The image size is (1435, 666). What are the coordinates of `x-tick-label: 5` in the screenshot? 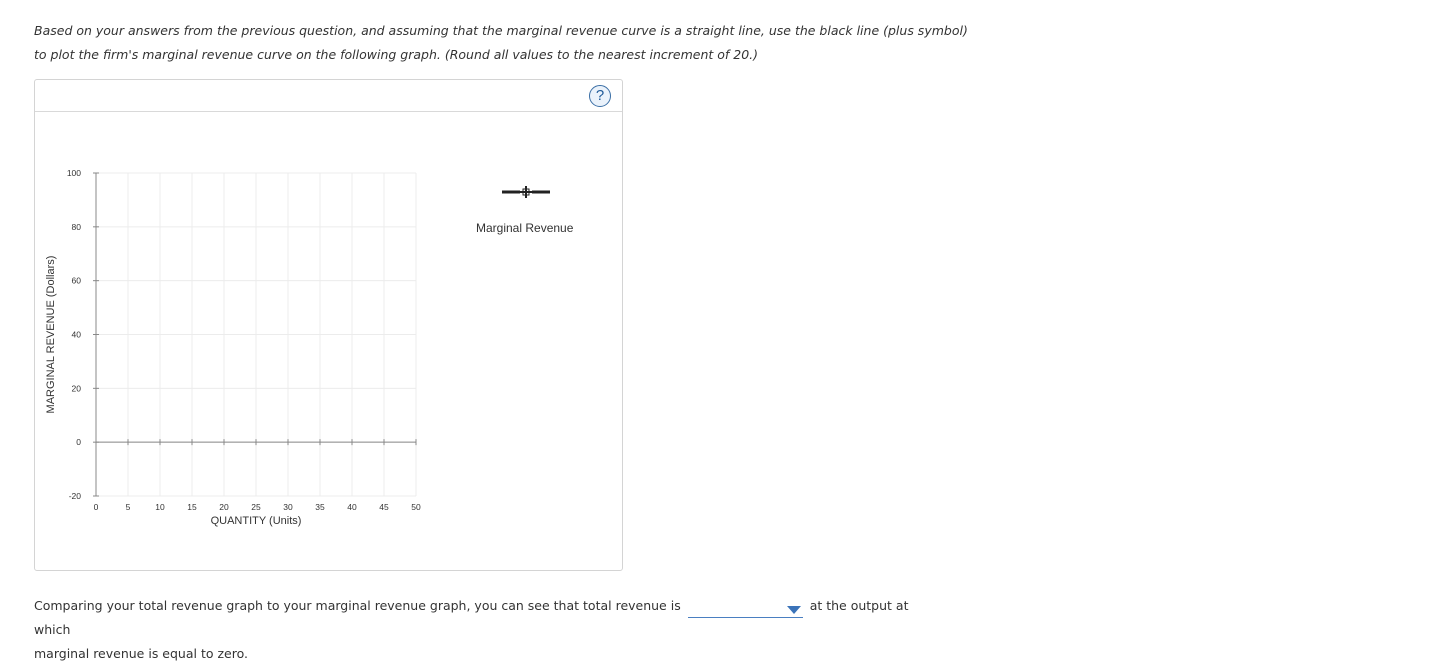 It's located at (128, 507).